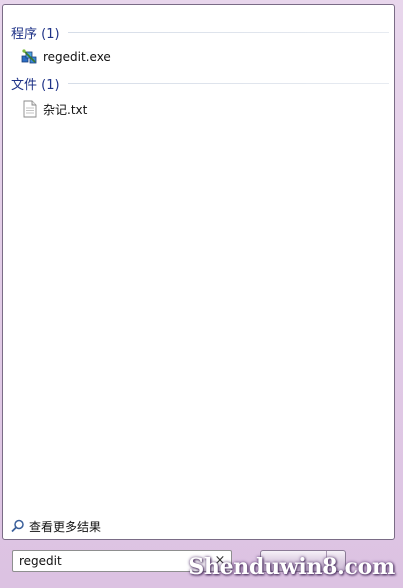 The width and height of the screenshot is (403, 588). I want to click on result-item-label: regedit.exe, so click(77, 57).